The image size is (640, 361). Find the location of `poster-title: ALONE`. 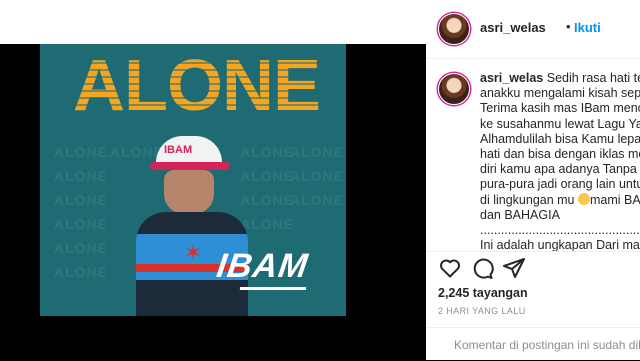

poster-title: ALONE is located at coordinates (197, 86).